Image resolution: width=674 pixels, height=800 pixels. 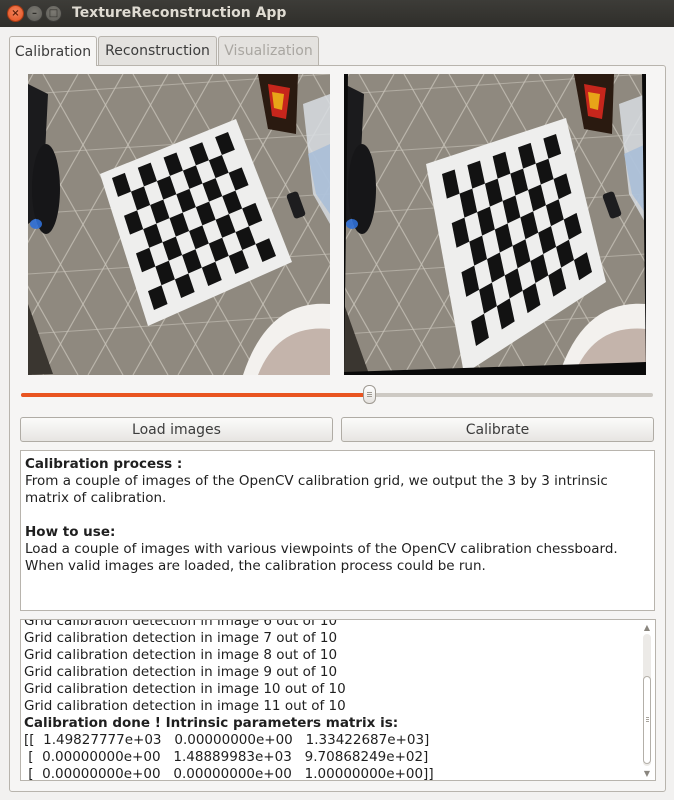 What do you see at coordinates (647, 773) in the screenshot?
I see `scroll-down-icon: ▼` at bounding box center [647, 773].